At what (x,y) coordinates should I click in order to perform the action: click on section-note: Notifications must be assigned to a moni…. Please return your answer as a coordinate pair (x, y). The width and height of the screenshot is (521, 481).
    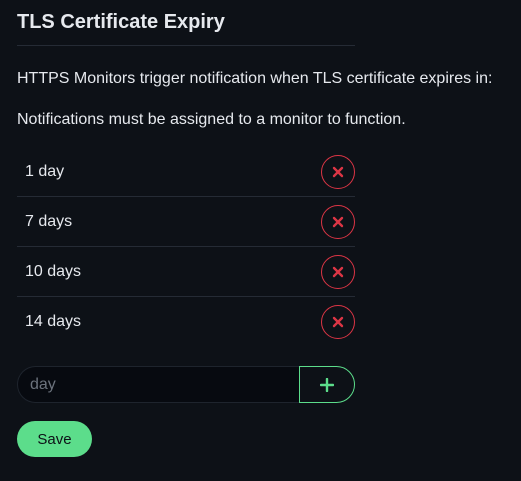
    Looking at the image, I should click on (211, 119).